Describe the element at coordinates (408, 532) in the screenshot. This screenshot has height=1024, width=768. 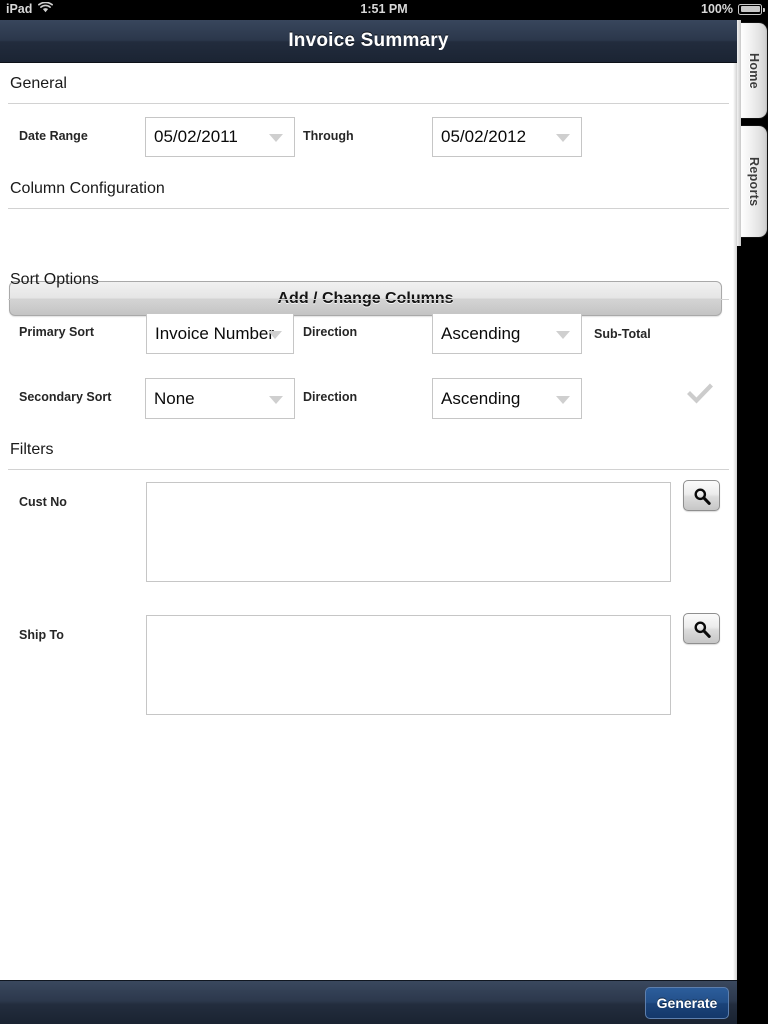
I see `cust-no-input` at that location.